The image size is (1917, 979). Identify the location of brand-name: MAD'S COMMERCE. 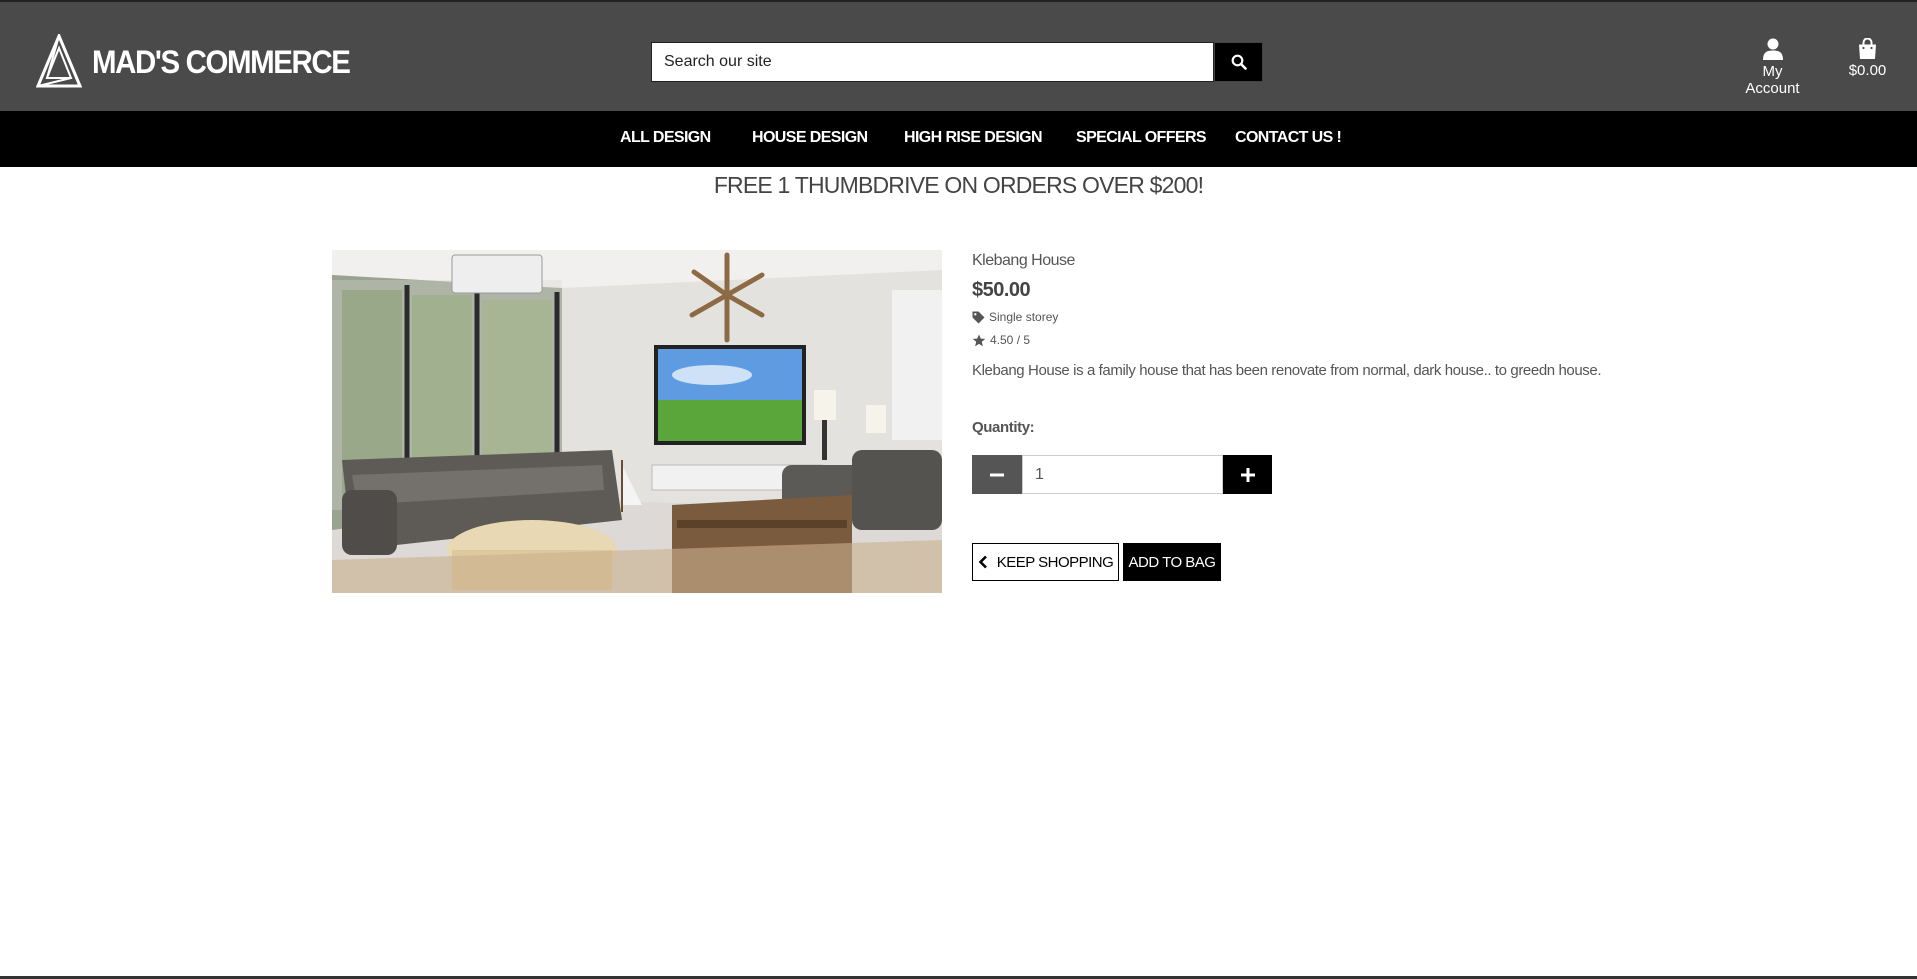
(221, 61).